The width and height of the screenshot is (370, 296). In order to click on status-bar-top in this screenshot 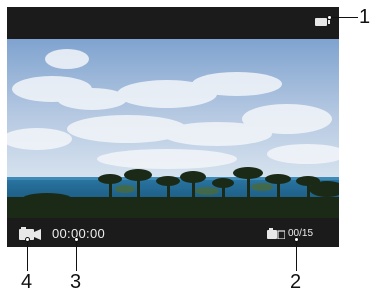, I will do `click(173, 23)`.